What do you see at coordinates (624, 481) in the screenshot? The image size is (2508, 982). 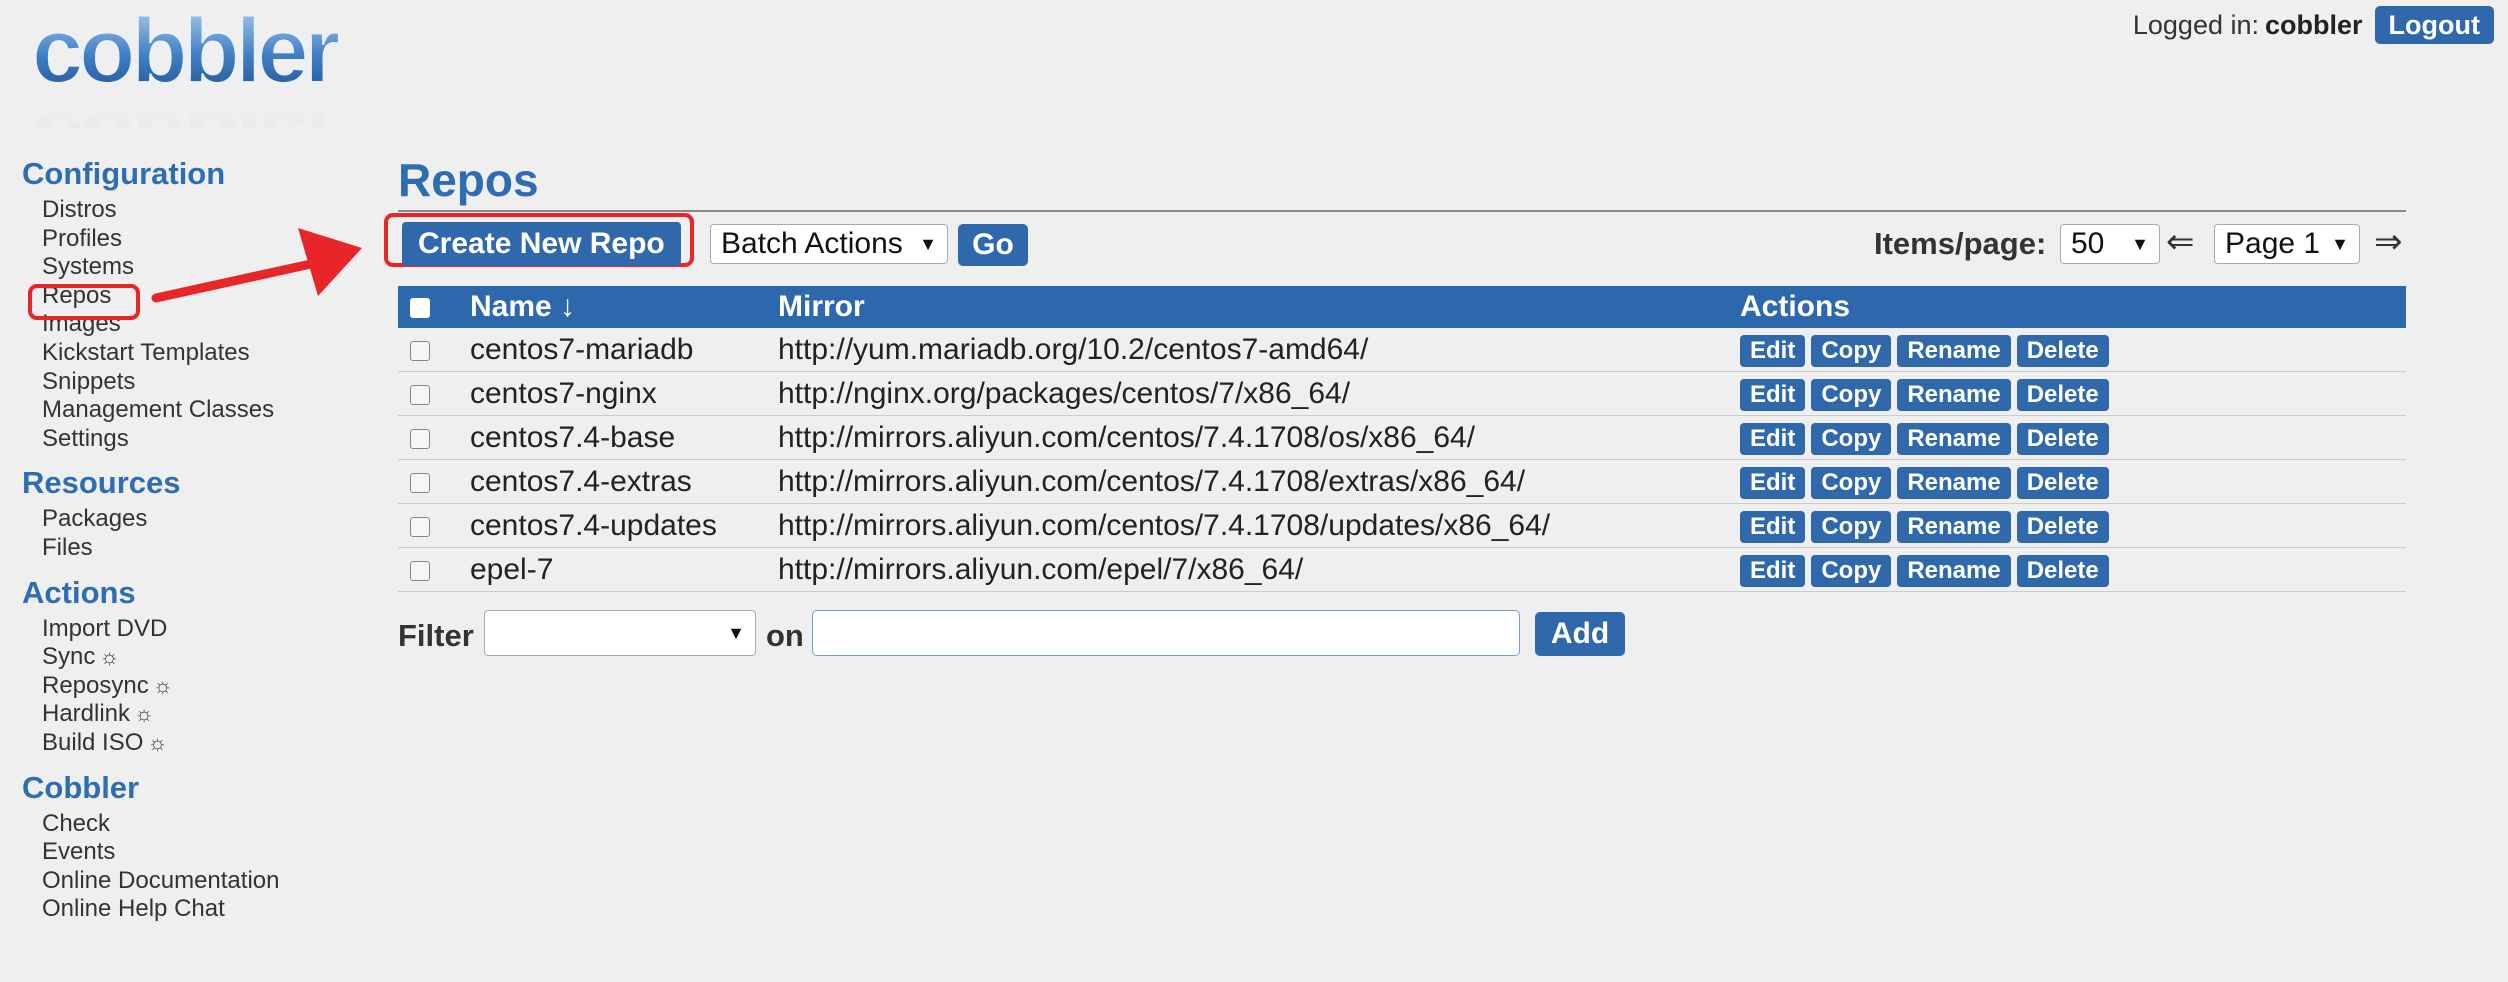 I see `repo-name: centos7.4-extras` at bounding box center [624, 481].